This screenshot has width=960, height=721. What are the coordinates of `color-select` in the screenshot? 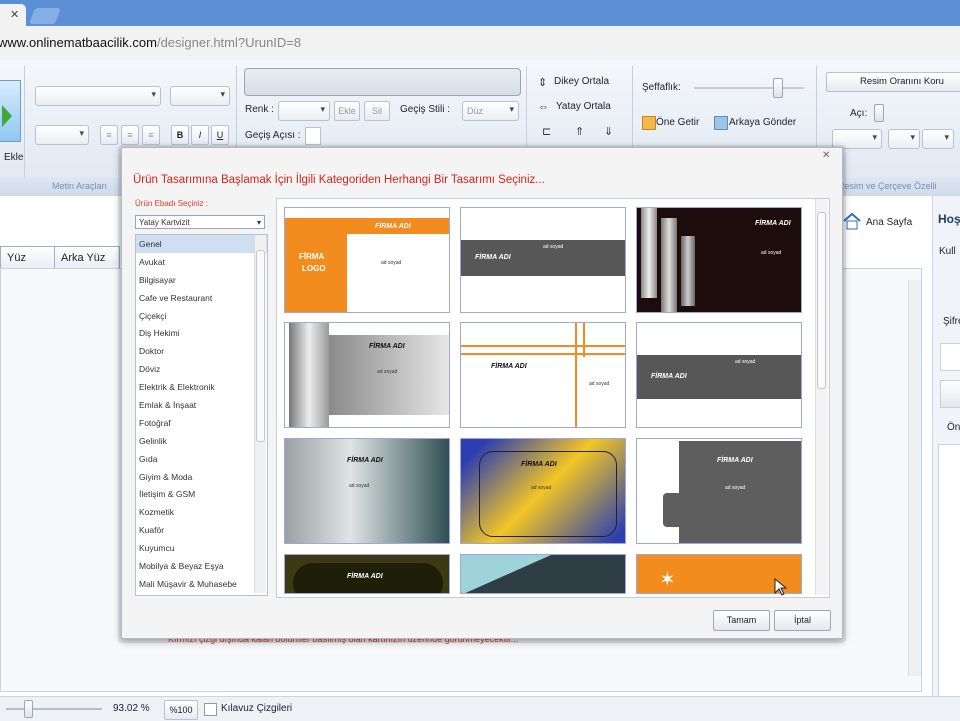 It's located at (304, 111).